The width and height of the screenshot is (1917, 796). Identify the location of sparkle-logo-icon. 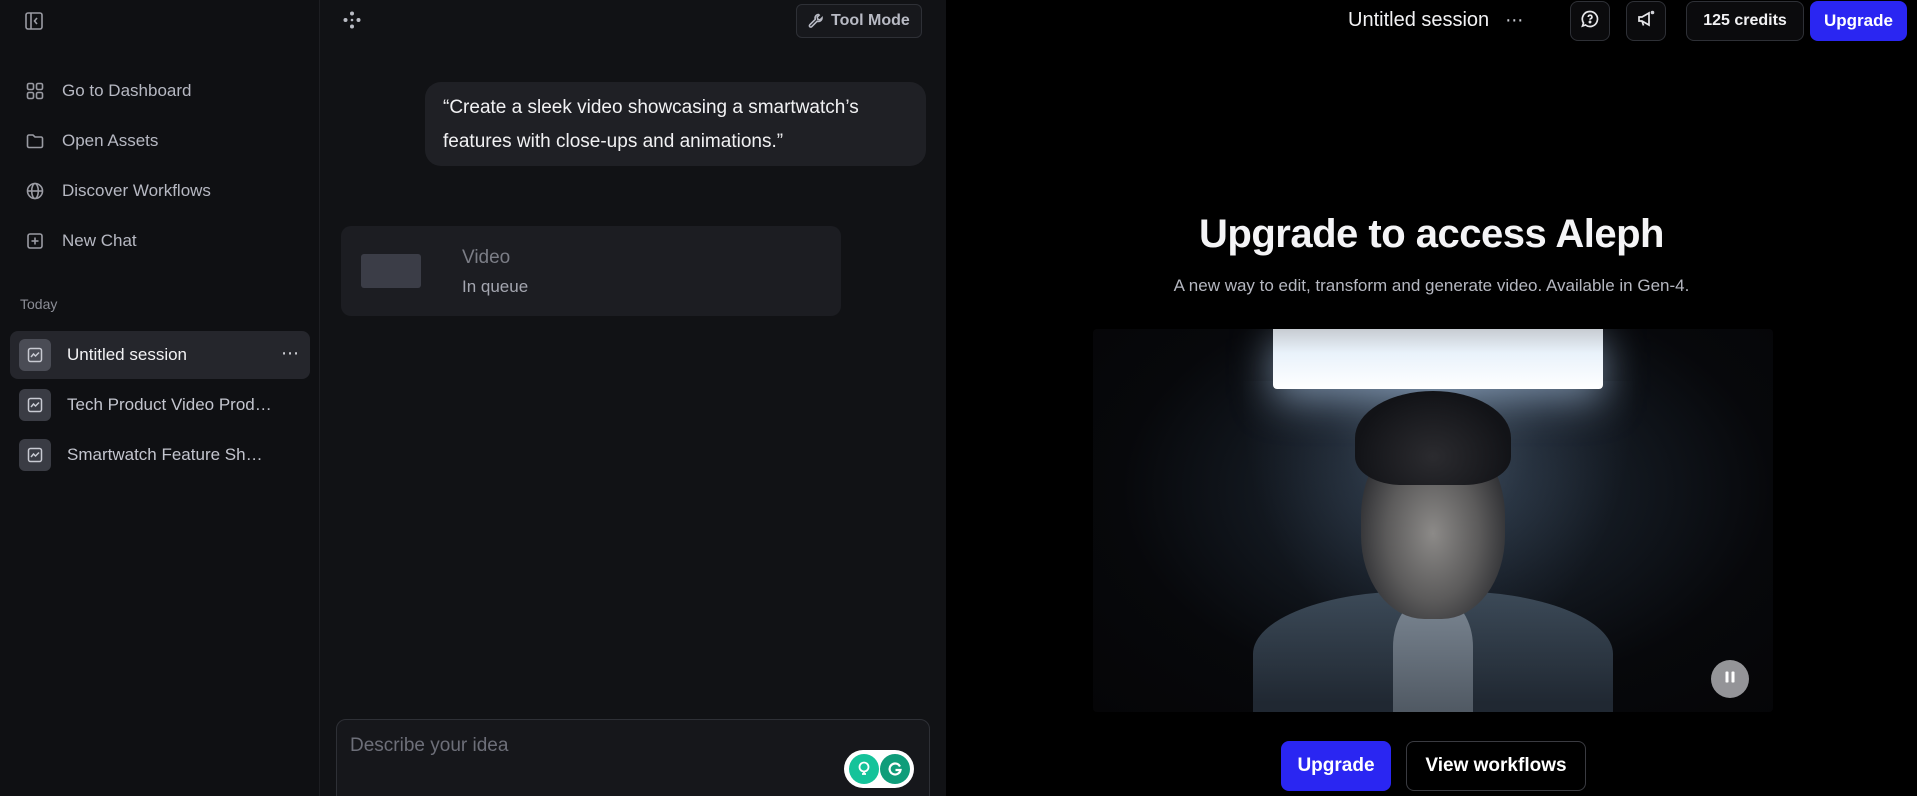
(352, 20).